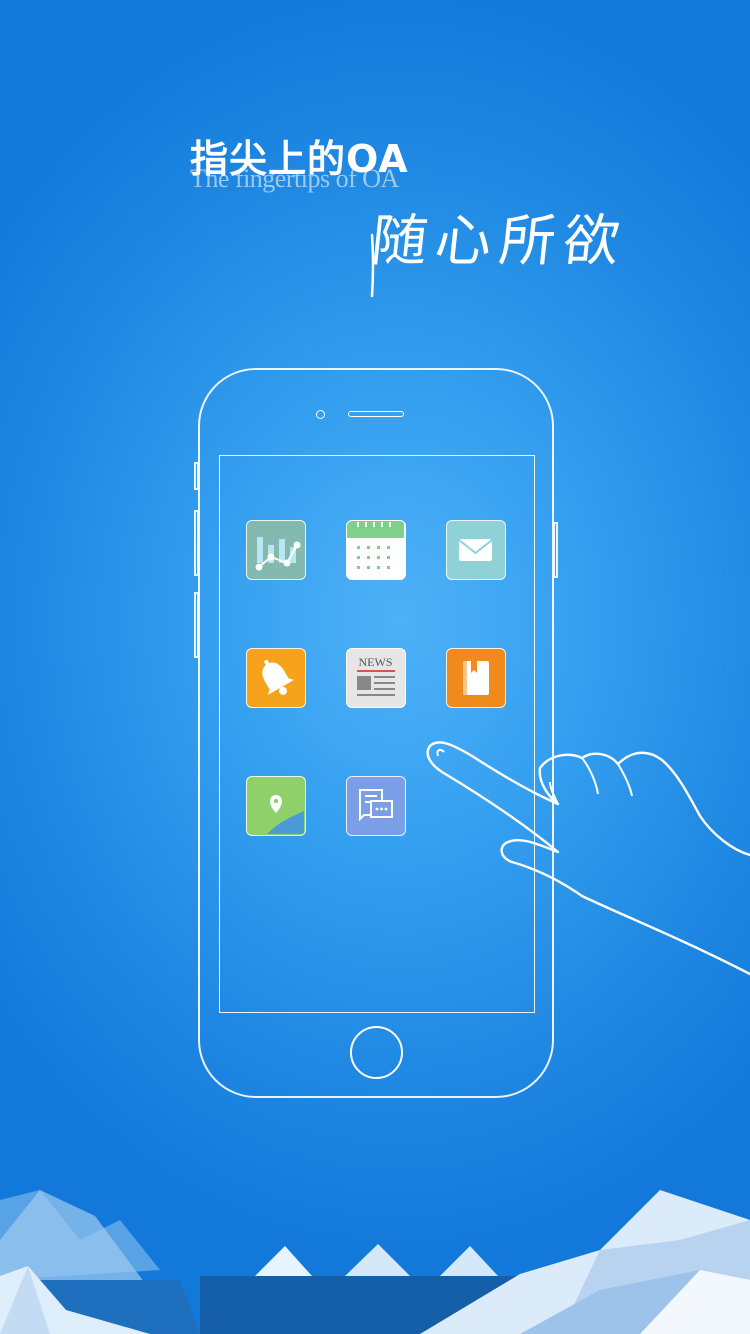  I want to click on slogan: 随心所欲, so click(499, 241).